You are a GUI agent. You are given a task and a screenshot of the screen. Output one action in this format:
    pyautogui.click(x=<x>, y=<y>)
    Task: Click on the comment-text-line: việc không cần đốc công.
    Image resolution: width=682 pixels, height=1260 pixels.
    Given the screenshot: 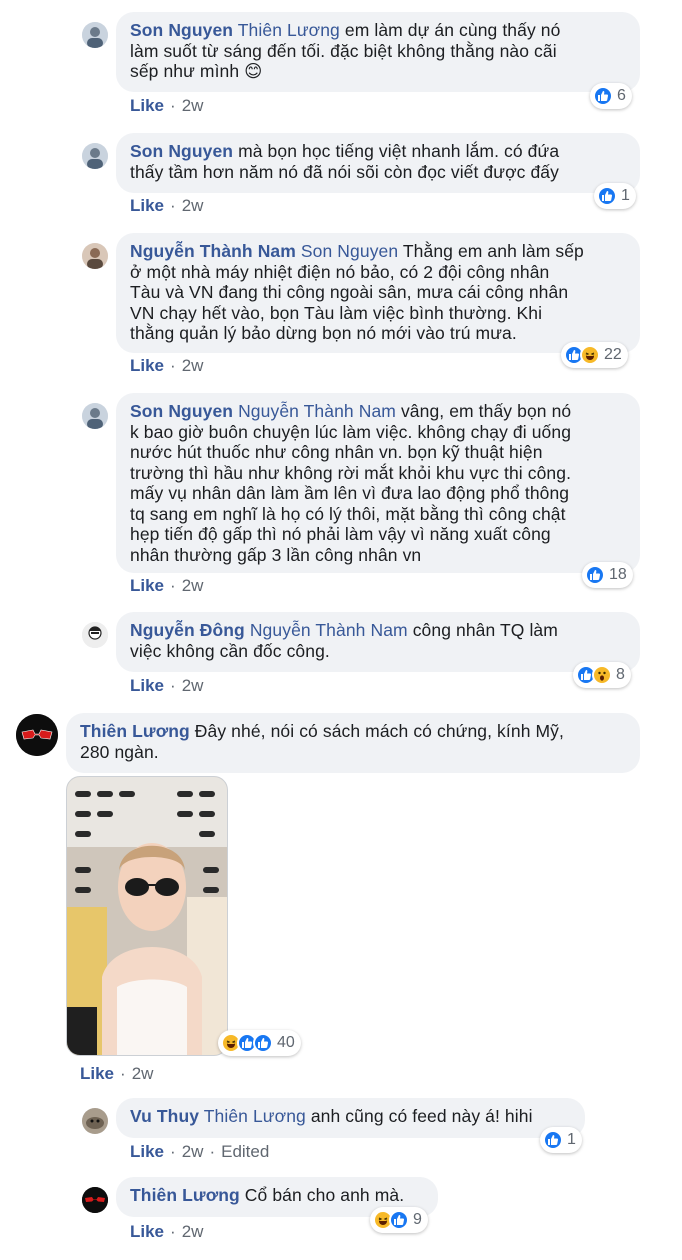 What is the action you would take?
    pyautogui.click(x=230, y=650)
    